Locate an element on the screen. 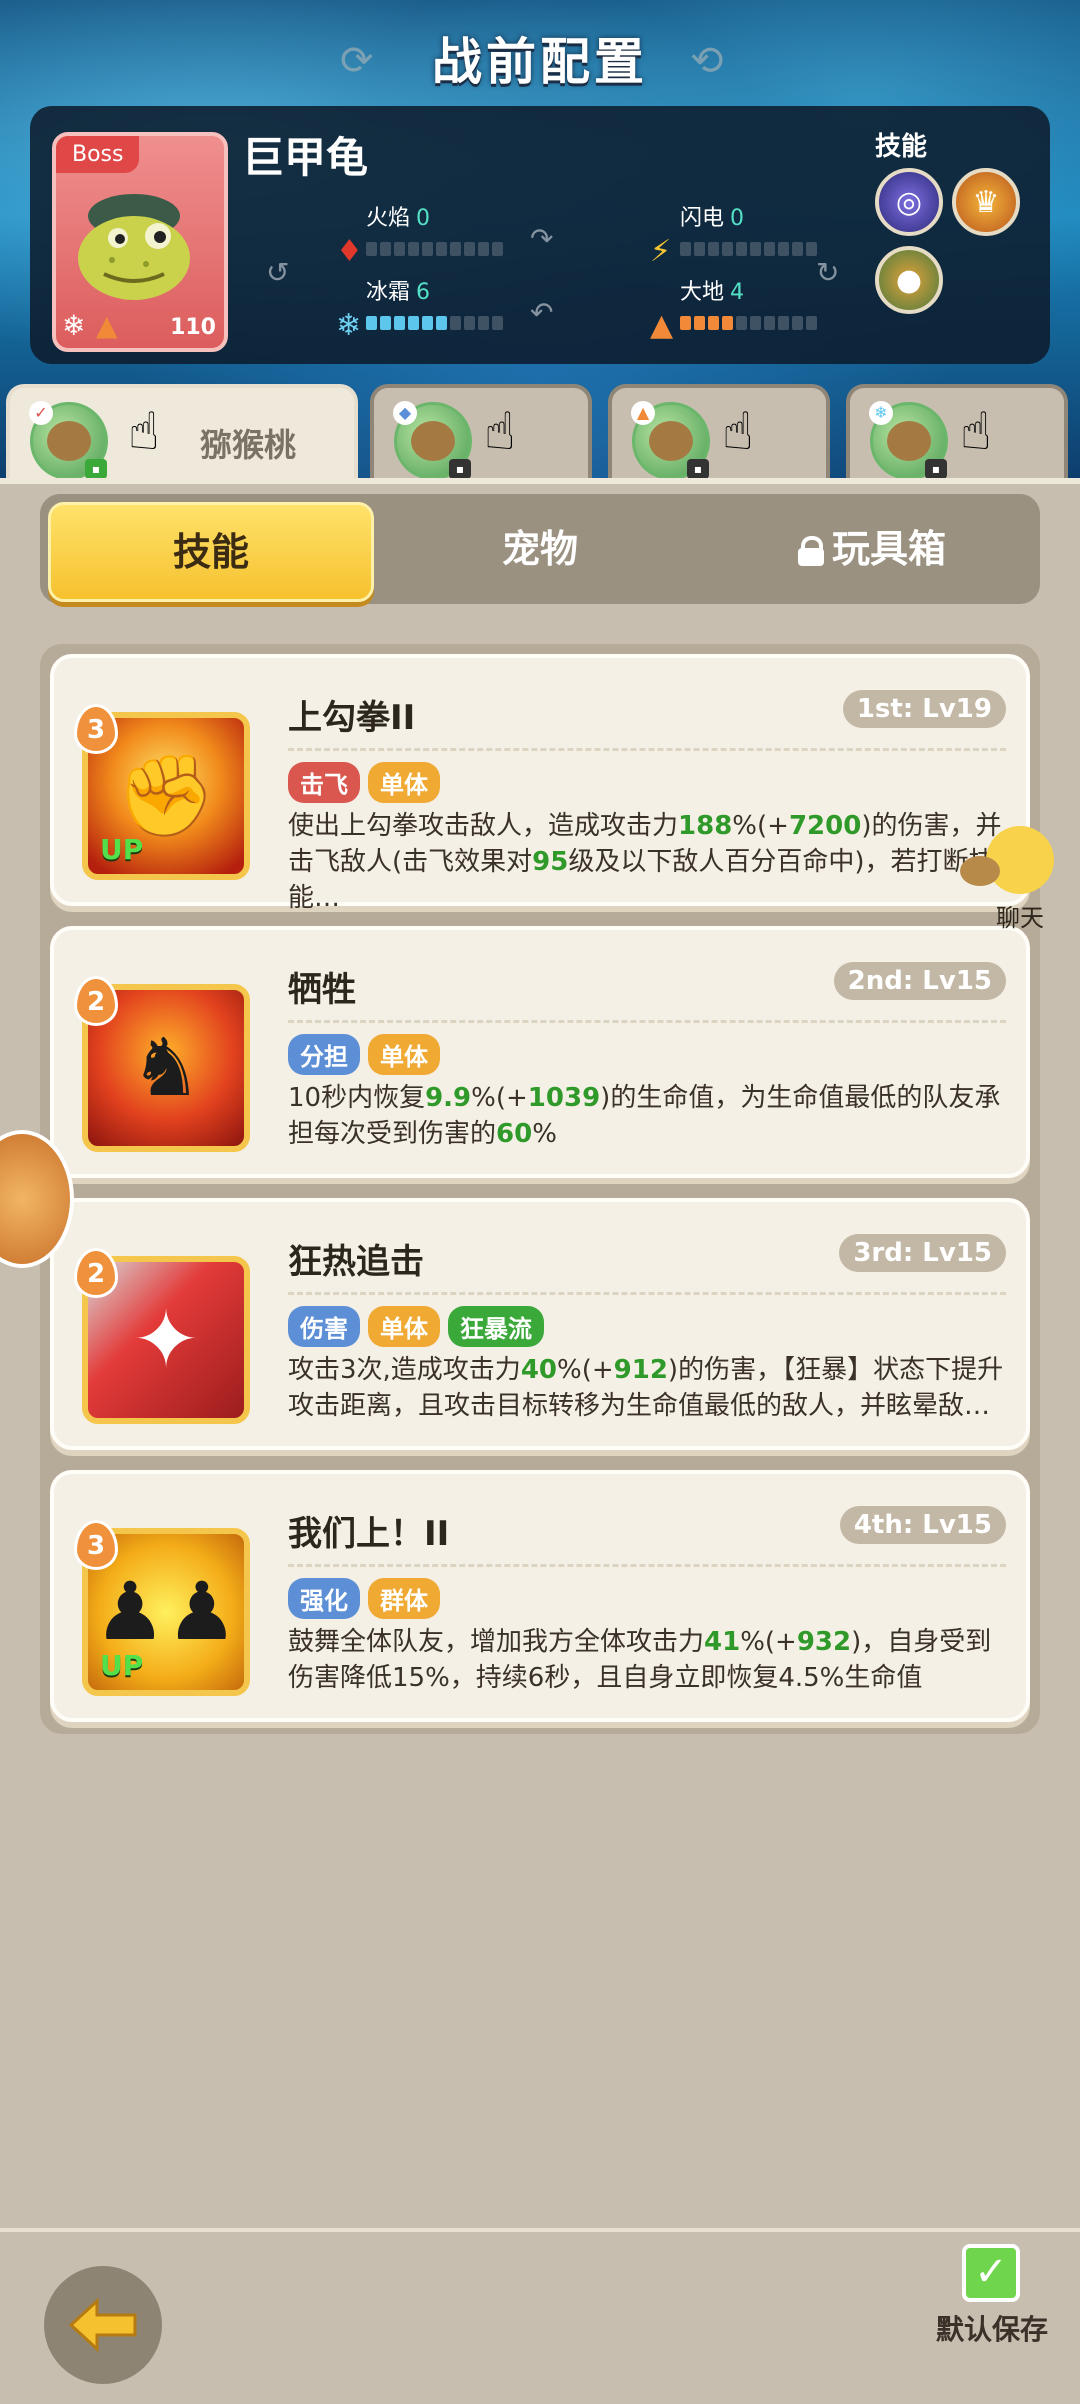 The height and width of the screenshot is (2404, 1080). boss-name: 巨甲龟 is located at coordinates (305, 157).